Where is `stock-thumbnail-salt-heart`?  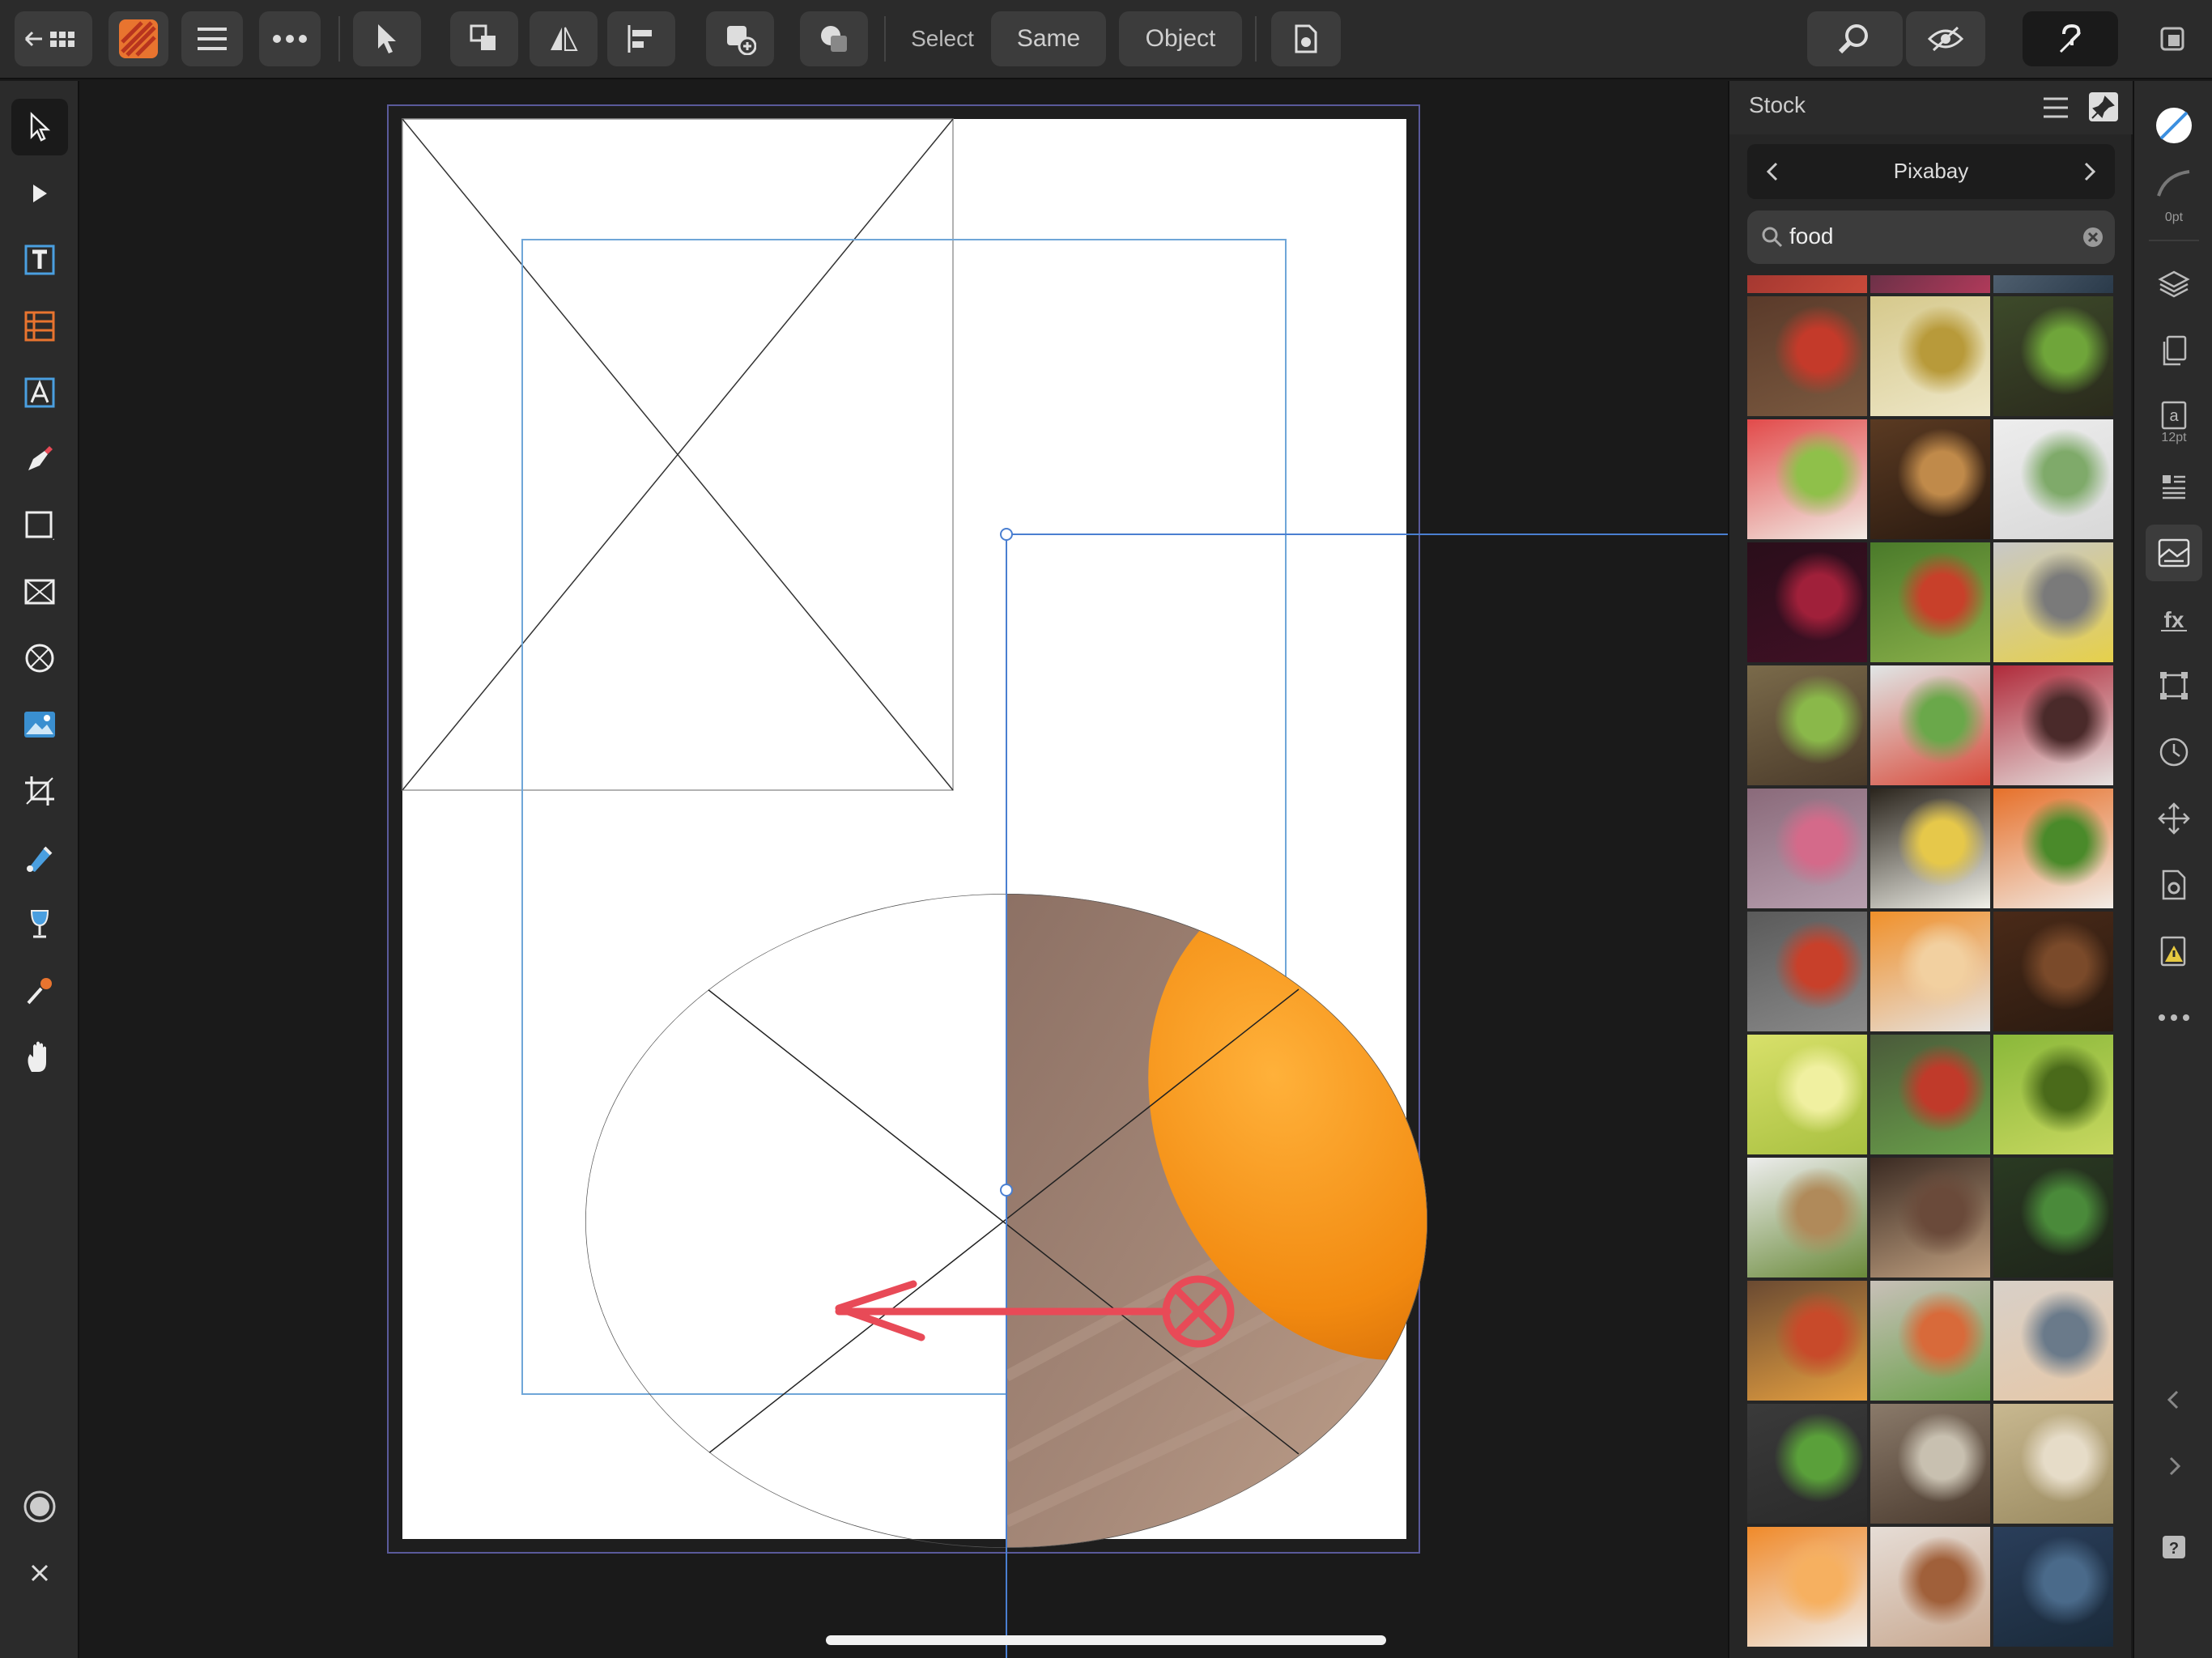
stock-thumbnail-salt-heart is located at coordinates (2053, 1587).